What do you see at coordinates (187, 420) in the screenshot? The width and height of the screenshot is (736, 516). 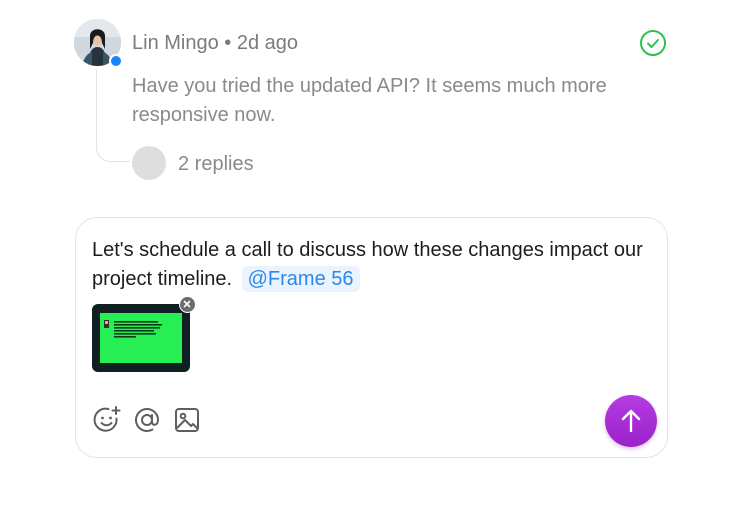 I see `image-icon` at bounding box center [187, 420].